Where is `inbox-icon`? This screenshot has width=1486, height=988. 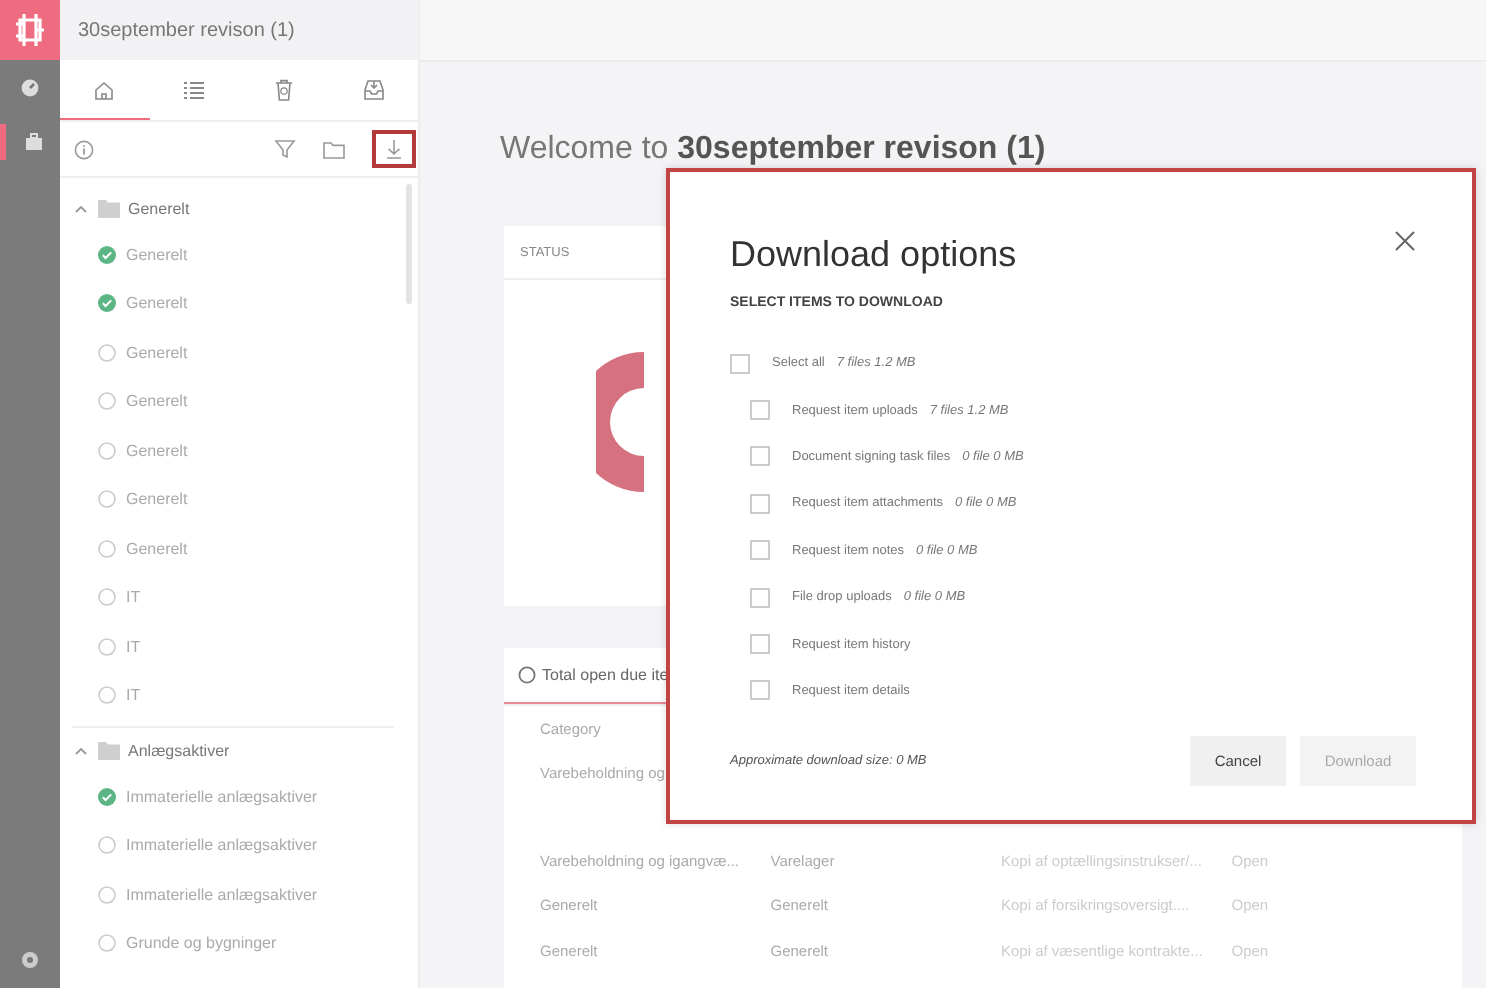 inbox-icon is located at coordinates (373, 89).